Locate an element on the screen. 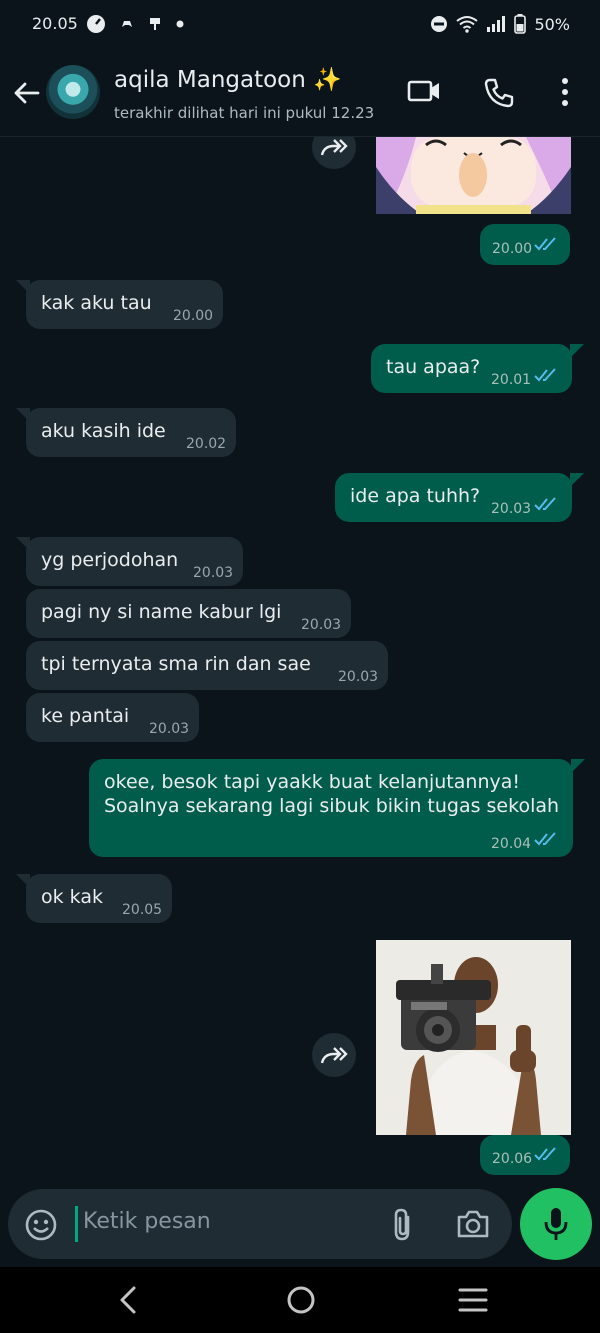 Image resolution: width=600 pixels, height=1333 pixels. message-image-camera-meme is located at coordinates (473, 1037).